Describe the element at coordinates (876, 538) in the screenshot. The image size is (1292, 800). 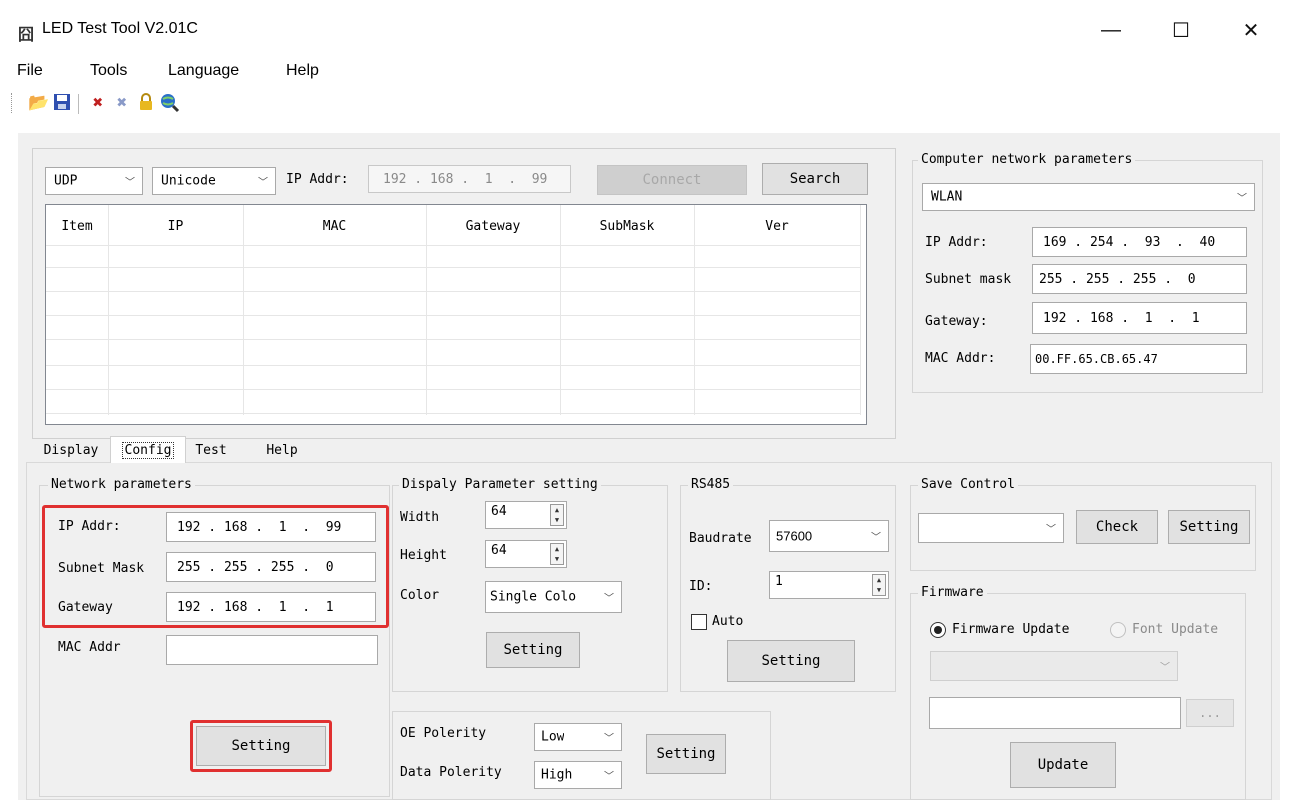
I see `chevron-down-icon: ﹀` at that location.